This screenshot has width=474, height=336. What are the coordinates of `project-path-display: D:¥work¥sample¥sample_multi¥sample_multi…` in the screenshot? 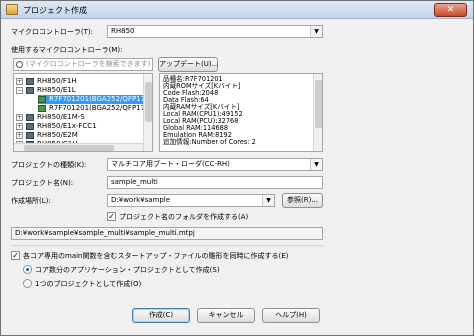 It's located at (167, 233).